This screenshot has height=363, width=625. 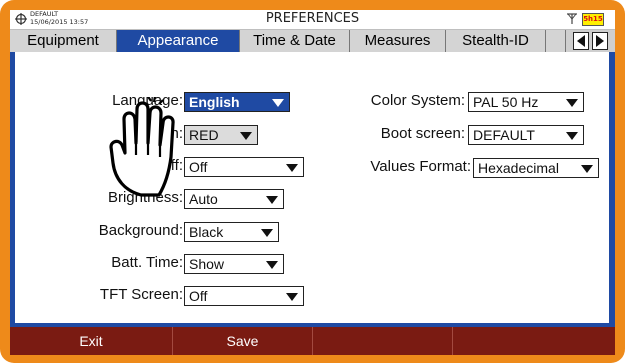 I want to click on boot-screen-select: DEFAULT, so click(x=526, y=135).